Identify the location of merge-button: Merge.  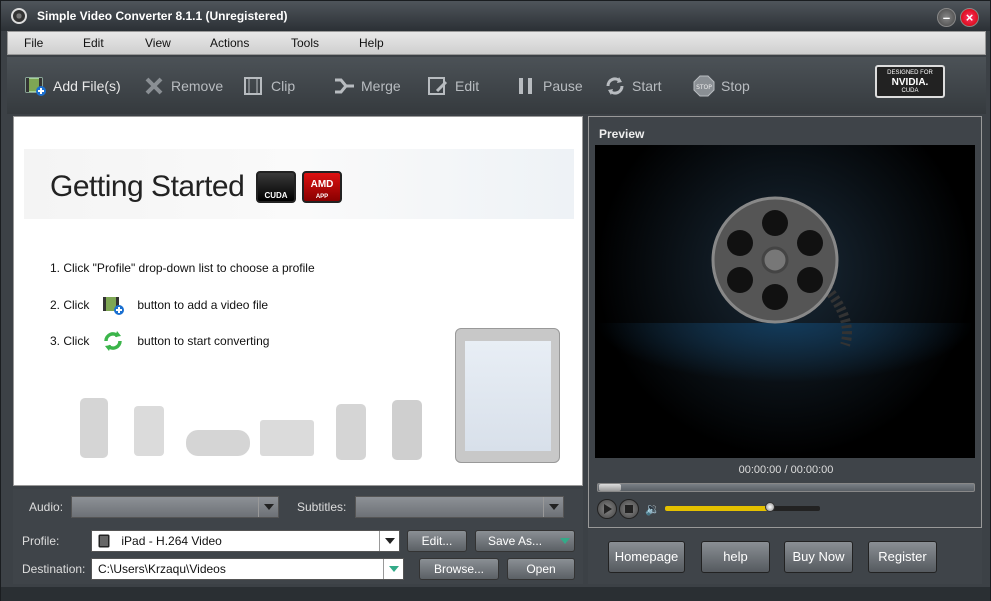
(367, 86).